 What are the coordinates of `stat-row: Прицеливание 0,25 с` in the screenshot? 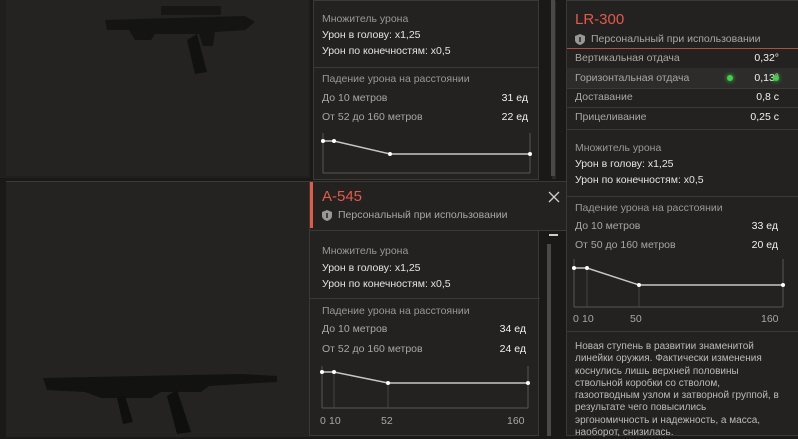 It's located at (682, 117).